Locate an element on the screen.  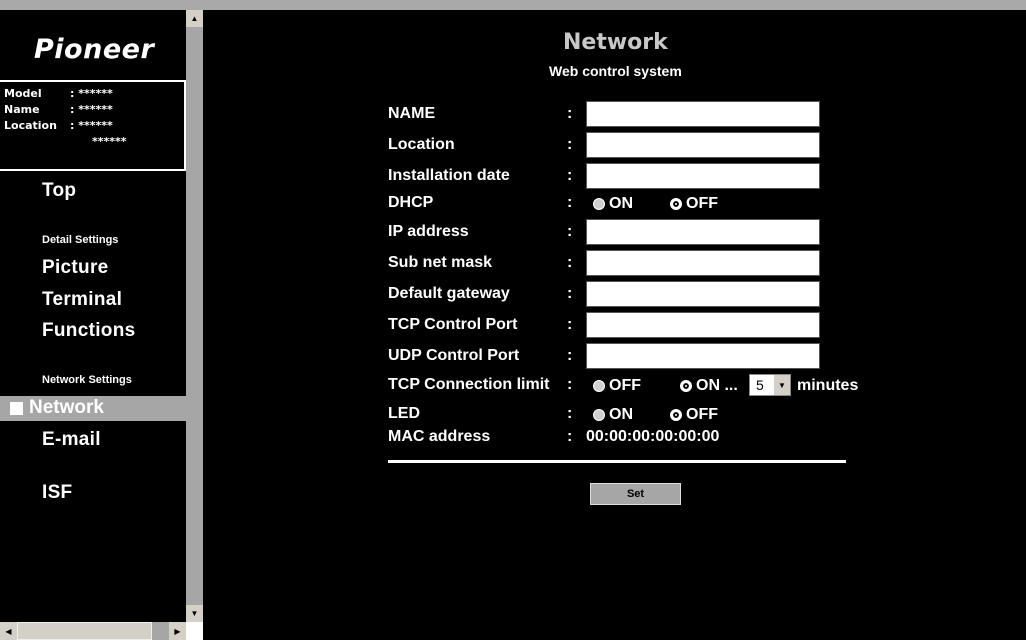
selected-square-icon is located at coordinates (16, 408).